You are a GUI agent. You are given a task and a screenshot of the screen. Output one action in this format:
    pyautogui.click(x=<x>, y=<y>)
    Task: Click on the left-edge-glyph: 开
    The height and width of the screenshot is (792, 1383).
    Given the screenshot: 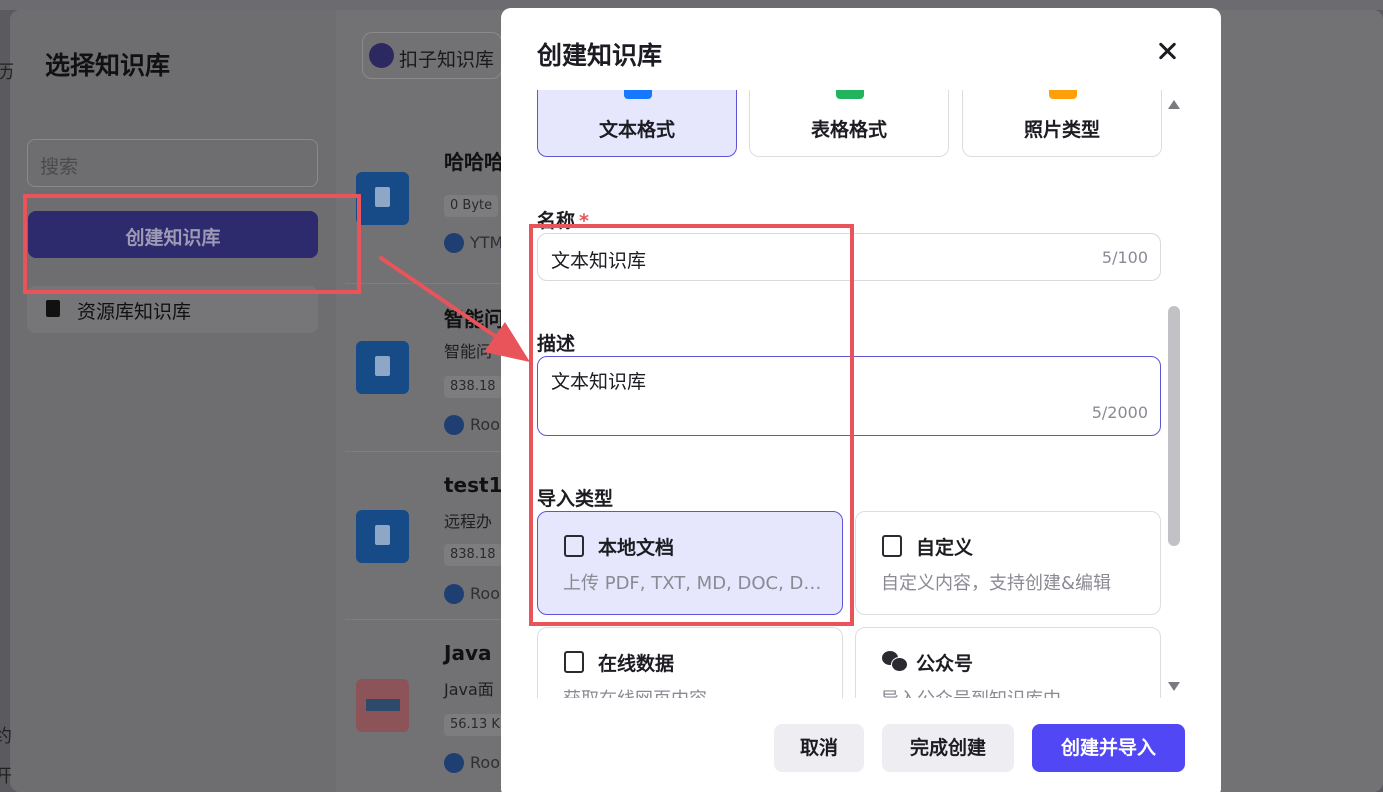 What is the action you would take?
    pyautogui.click(x=6, y=776)
    